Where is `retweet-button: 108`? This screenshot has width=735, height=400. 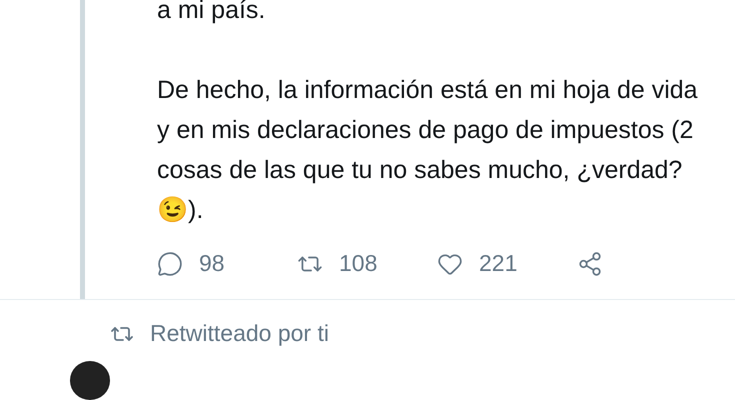
retweet-button: 108 is located at coordinates (367, 263).